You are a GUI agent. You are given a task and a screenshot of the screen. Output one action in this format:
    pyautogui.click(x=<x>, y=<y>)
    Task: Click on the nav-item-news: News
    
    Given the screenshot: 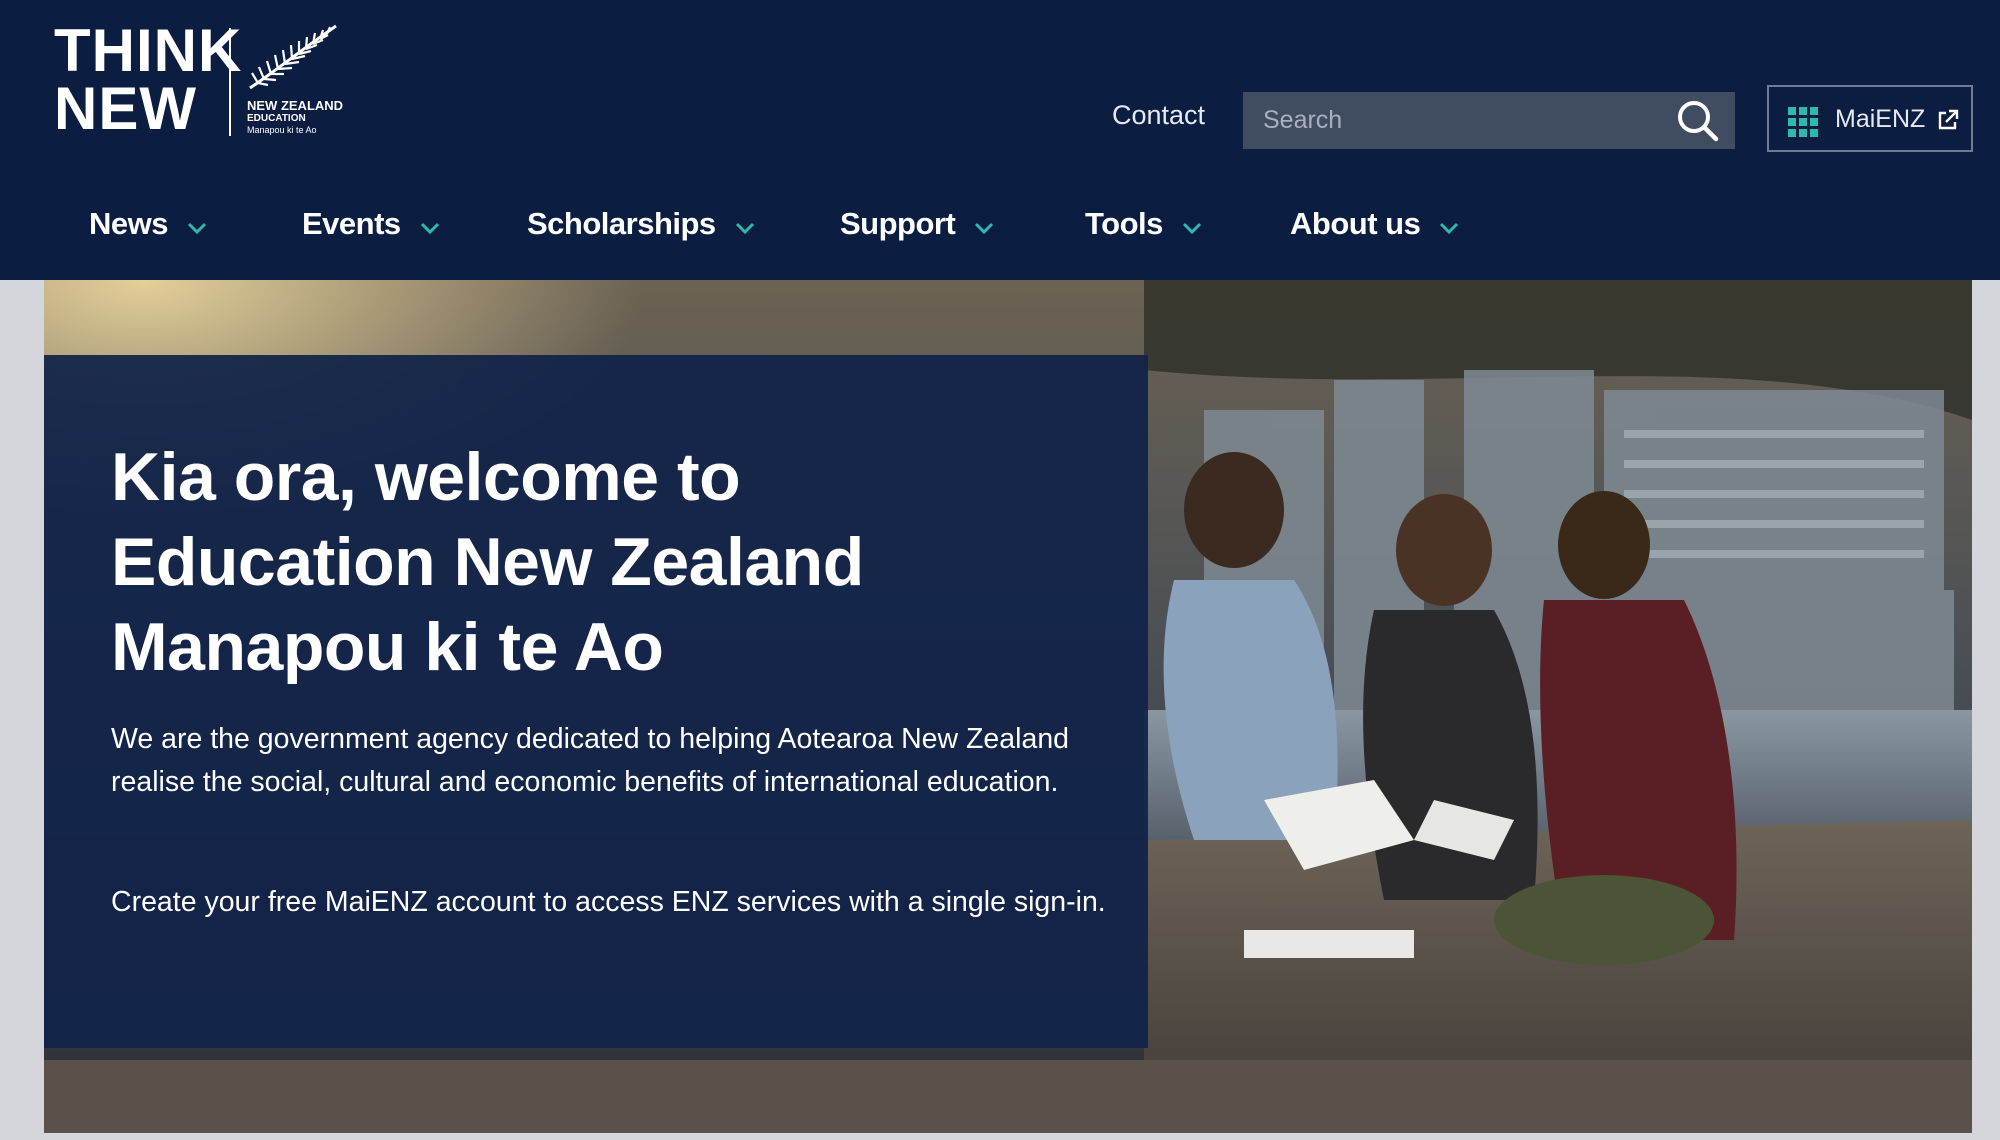 What is the action you would take?
    pyautogui.click(x=148, y=224)
    